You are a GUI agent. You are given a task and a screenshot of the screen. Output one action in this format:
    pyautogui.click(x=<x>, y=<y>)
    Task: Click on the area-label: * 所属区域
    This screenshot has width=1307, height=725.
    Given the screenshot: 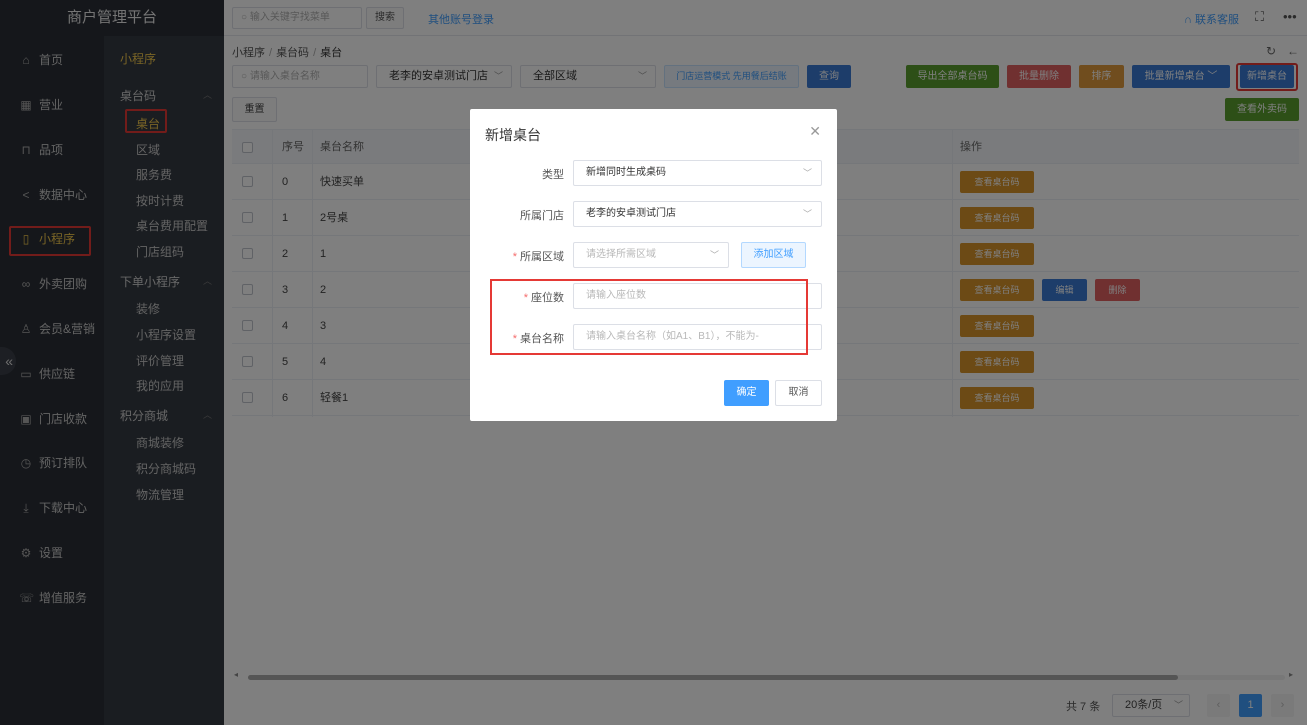 What is the action you would take?
    pyautogui.click(x=517, y=256)
    